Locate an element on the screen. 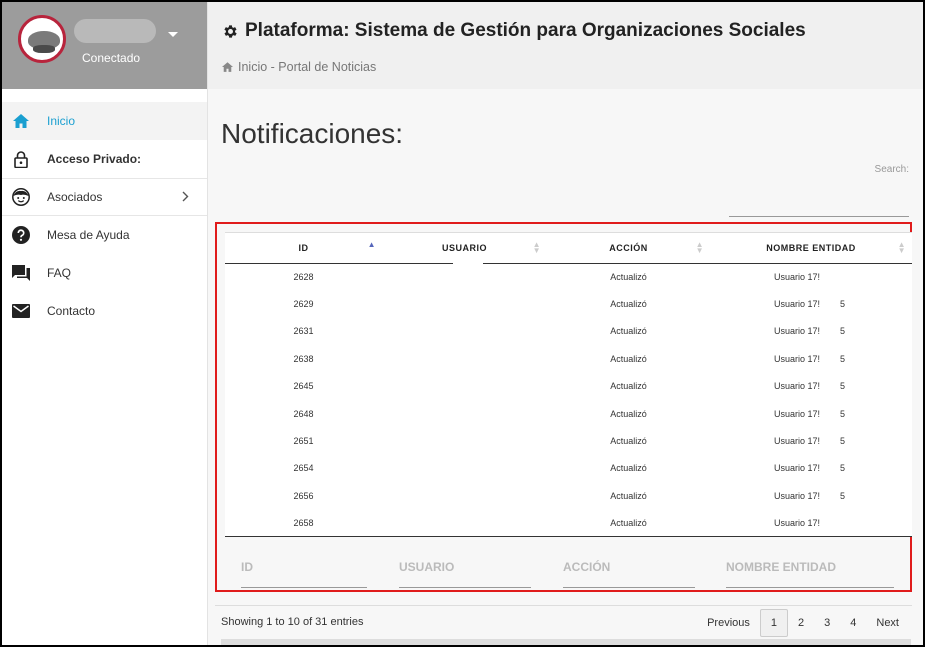  sidebar-item-asociados: Asociados is located at coordinates (104, 197).